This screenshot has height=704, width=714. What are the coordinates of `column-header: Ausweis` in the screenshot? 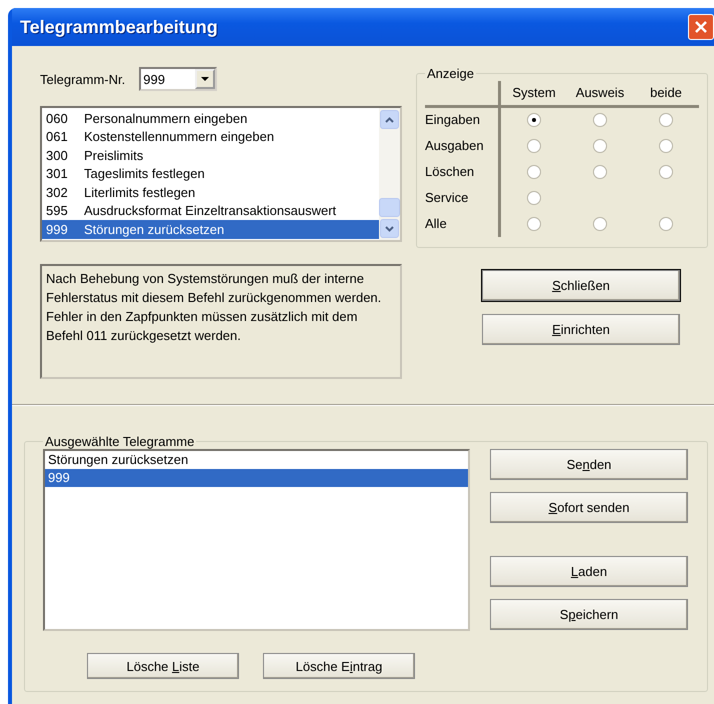 It's located at (600, 94).